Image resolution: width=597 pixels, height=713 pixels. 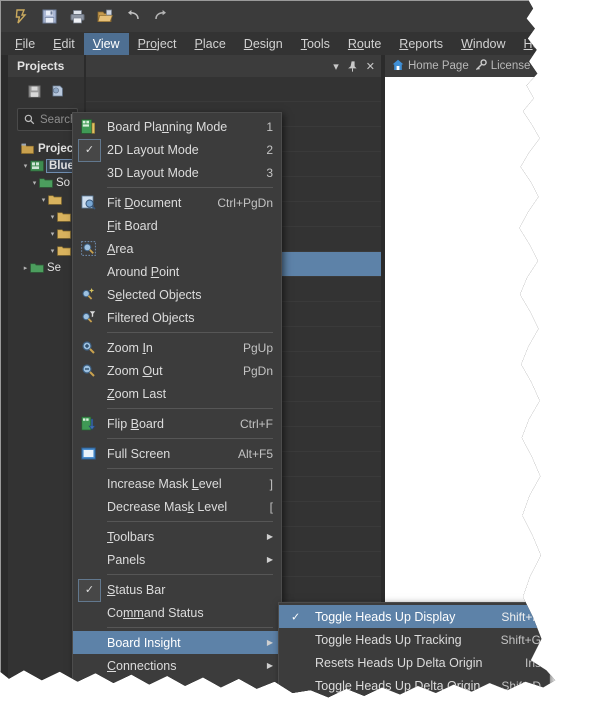 I want to click on view-menu-item-panels: Panels ▶, so click(x=177, y=559).